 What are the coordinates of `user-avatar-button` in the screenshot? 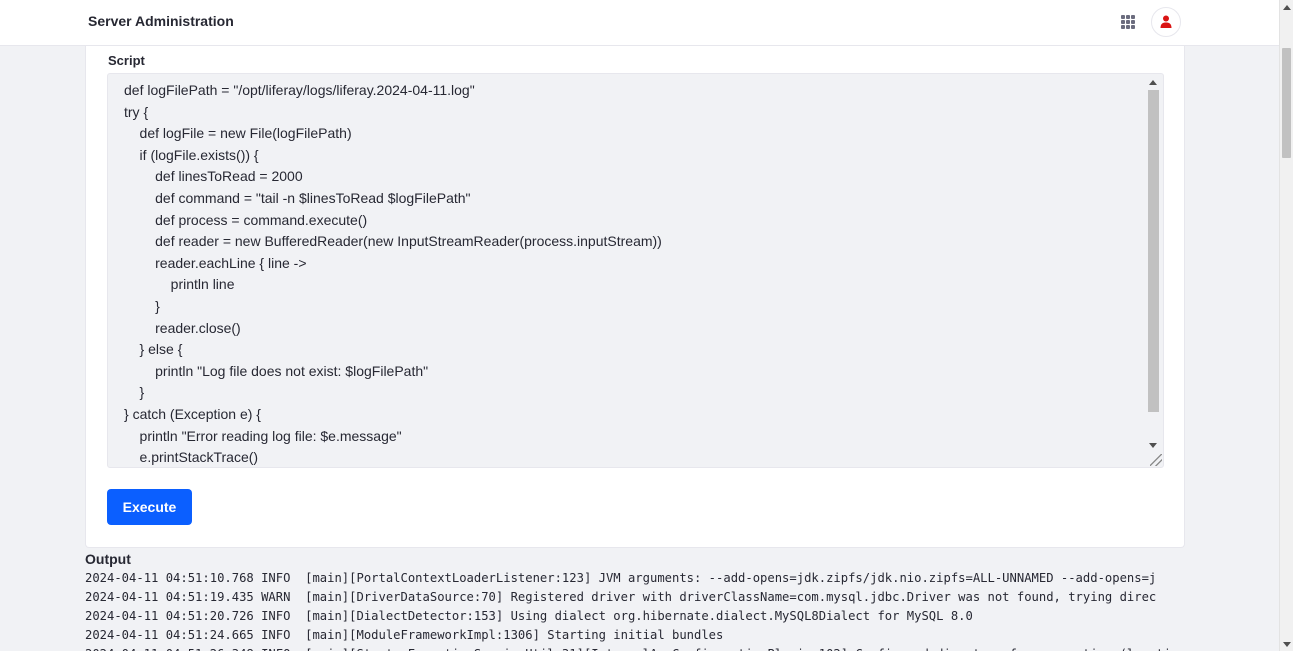 It's located at (1166, 22).